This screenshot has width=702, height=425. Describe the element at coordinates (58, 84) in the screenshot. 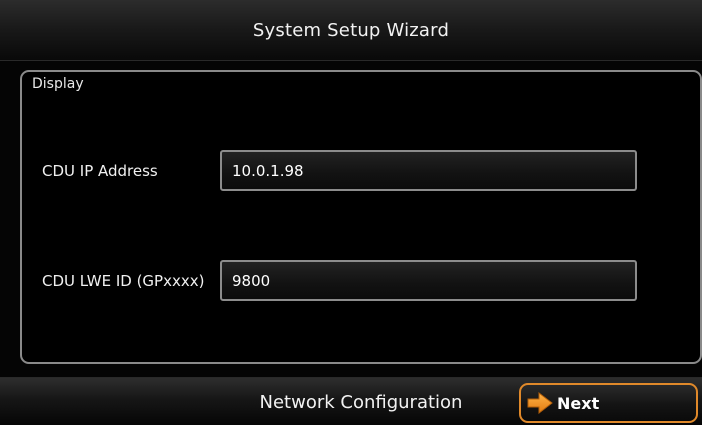

I see `panel-legend: Display` at that location.